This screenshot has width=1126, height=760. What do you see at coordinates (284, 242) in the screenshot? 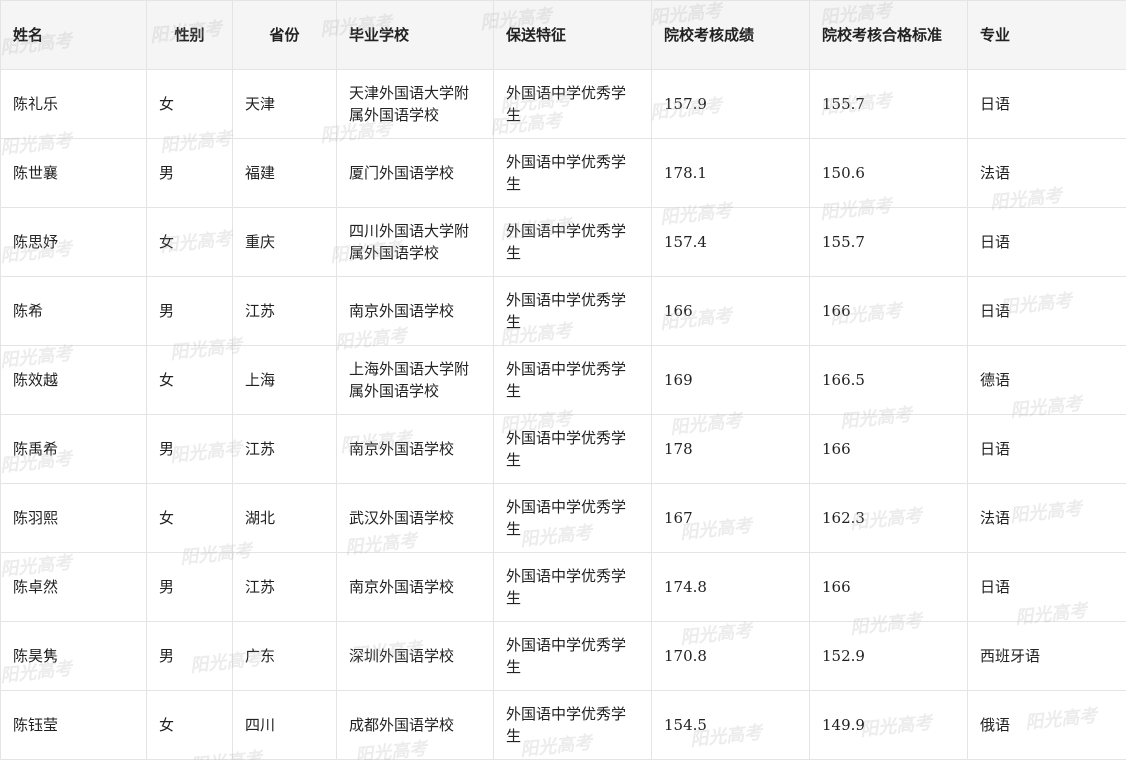
I see `cell-province: 重庆` at bounding box center [284, 242].